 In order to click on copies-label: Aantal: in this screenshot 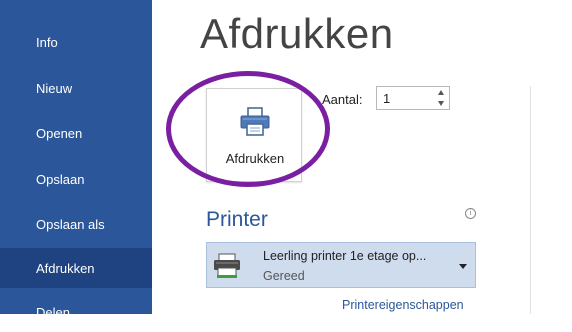, I will do `click(342, 99)`.